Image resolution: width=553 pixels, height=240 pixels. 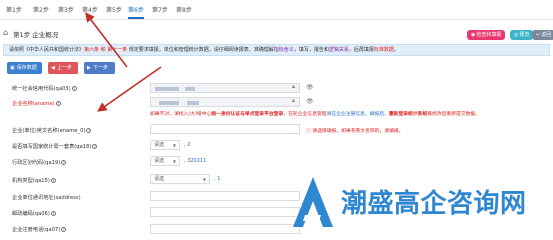 What do you see at coordinates (408, 114) in the screenshot?
I see `note-part-e: 重新登录统计系统` at bounding box center [408, 114].